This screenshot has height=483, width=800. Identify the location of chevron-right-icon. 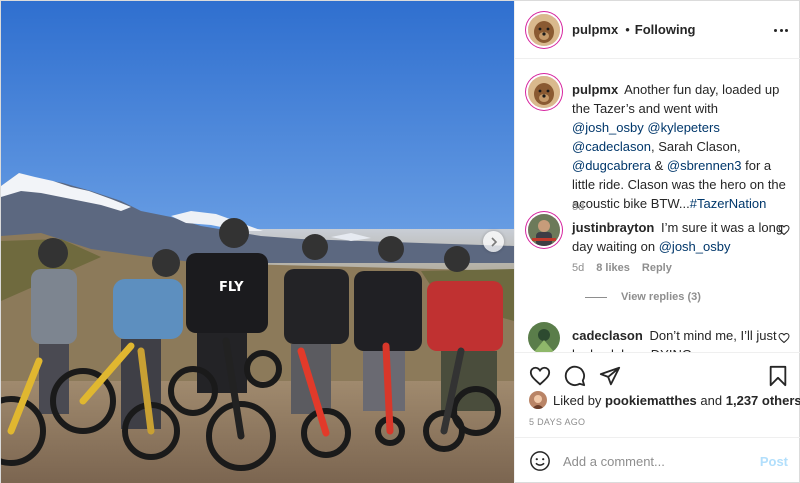
(493, 241).